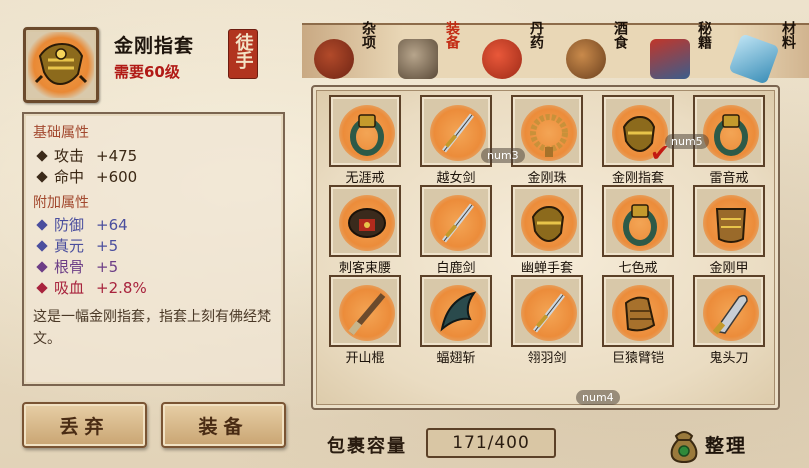  Describe the element at coordinates (704, 35) in the screenshot. I see `tab-label: 秘籍` at that location.